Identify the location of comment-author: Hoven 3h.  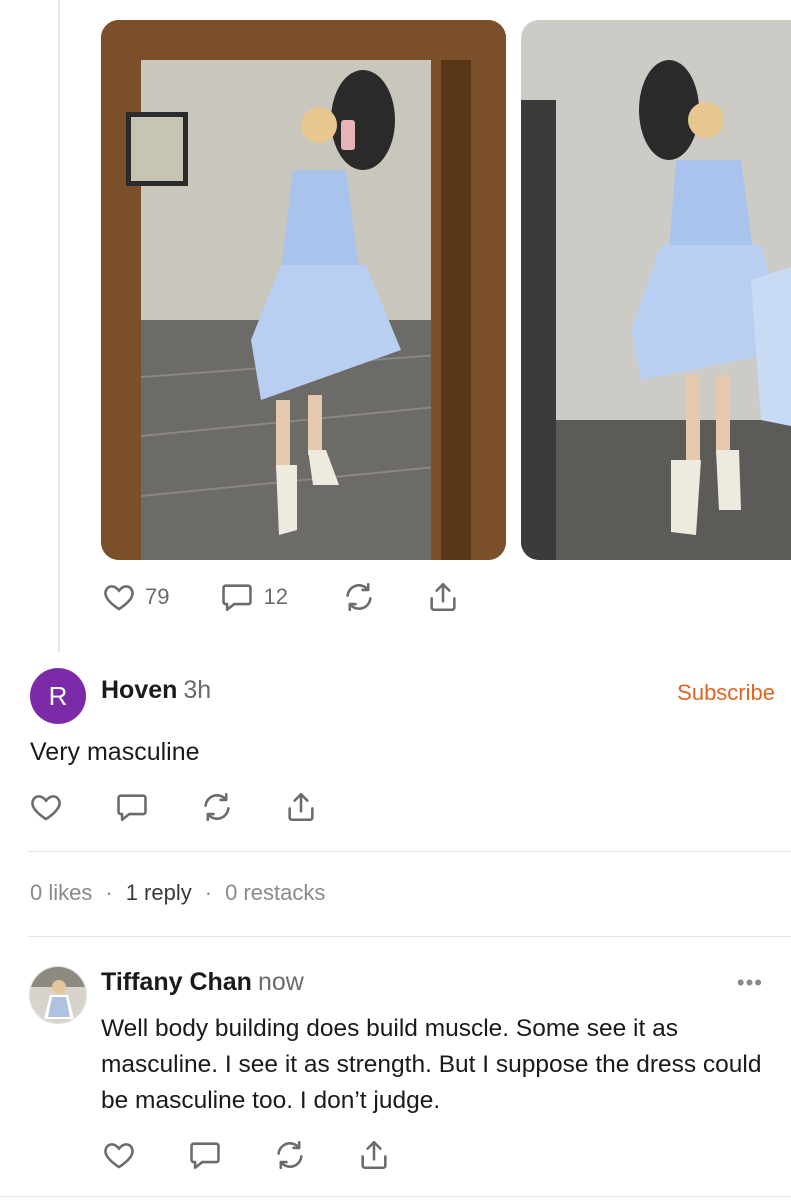
(156, 690).